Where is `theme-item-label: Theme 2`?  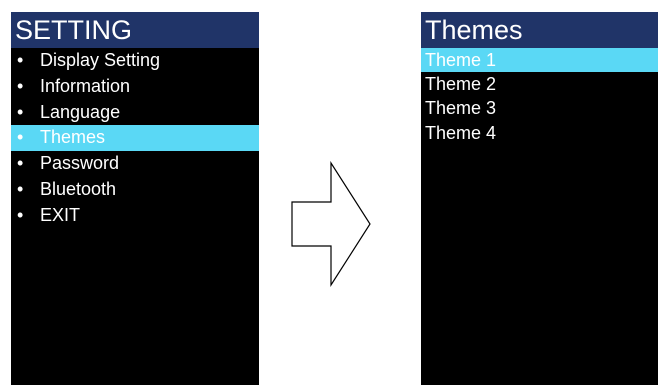
theme-item-label: Theme 2 is located at coordinates (461, 84).